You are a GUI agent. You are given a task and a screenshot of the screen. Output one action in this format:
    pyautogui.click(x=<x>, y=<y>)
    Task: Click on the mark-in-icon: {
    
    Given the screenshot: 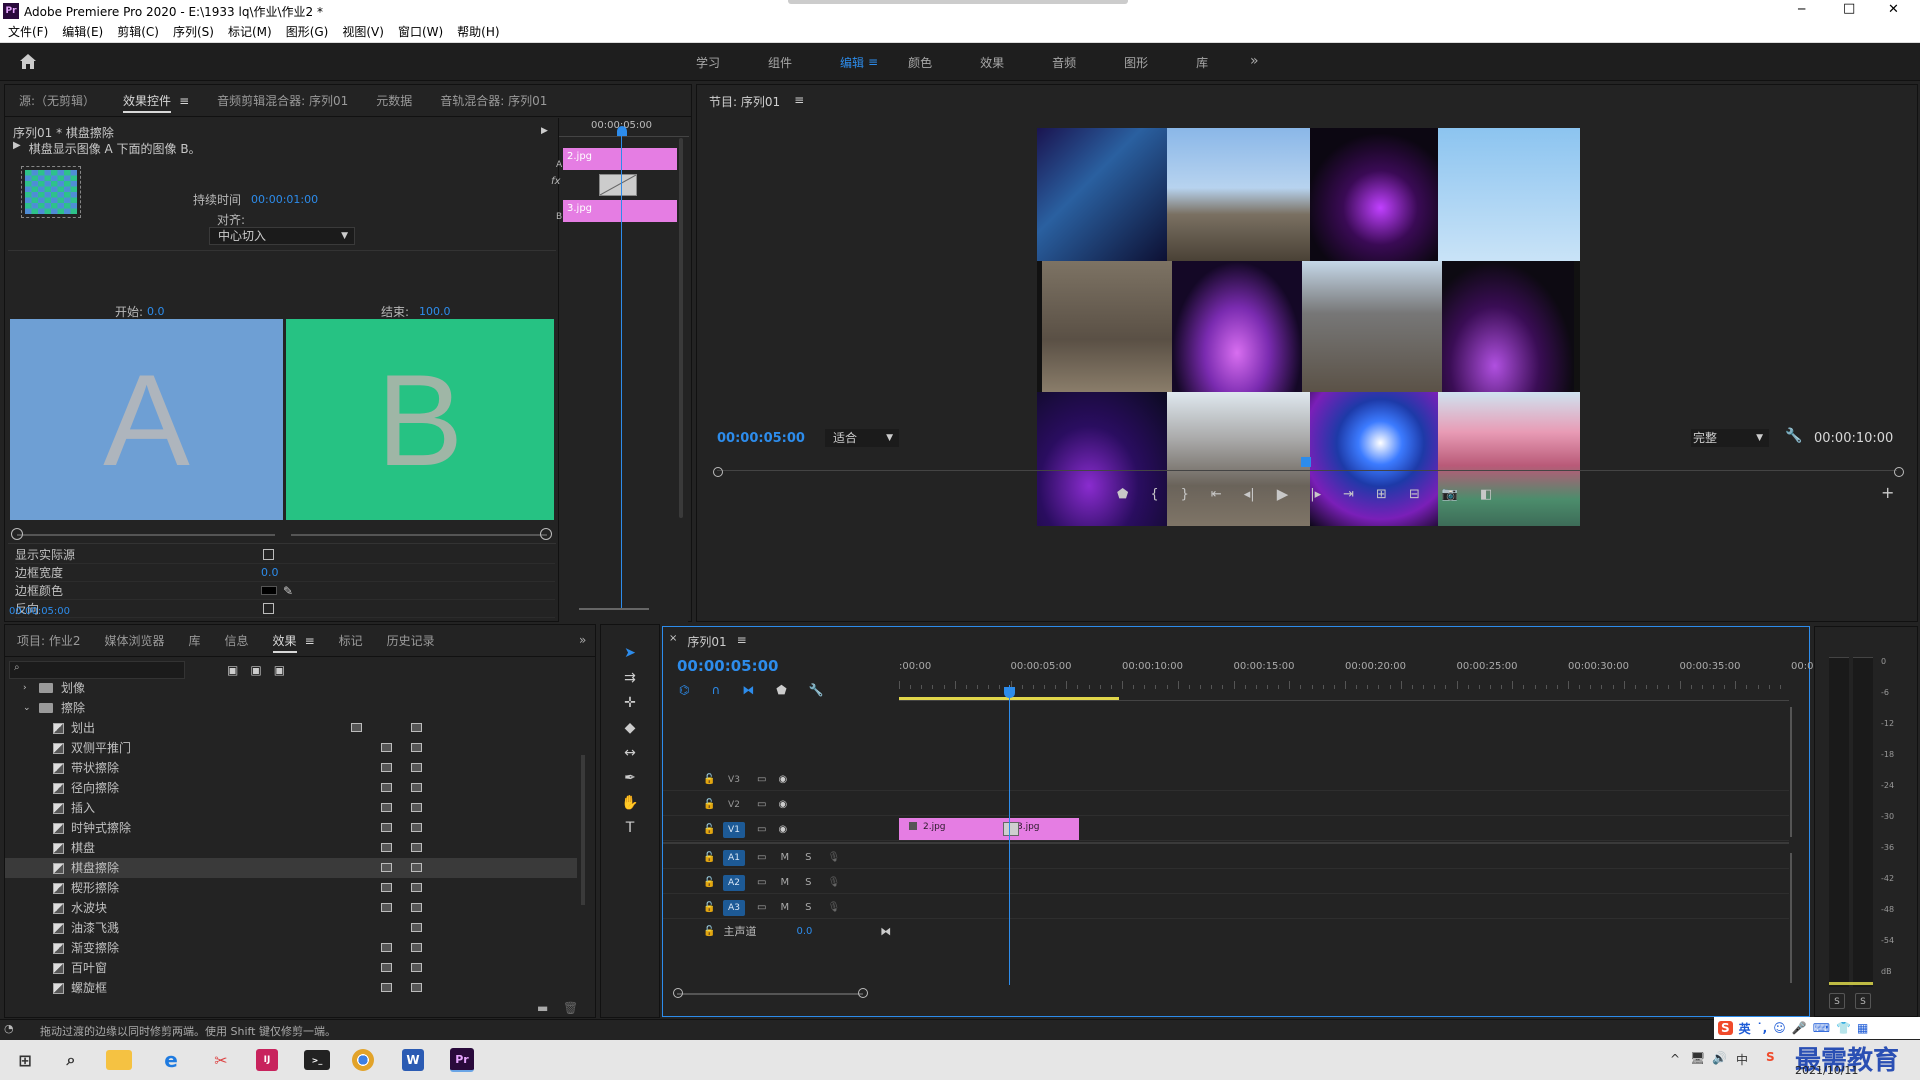 What is the action you would take?
    pyautogui.click(x=1154, y=494)
    